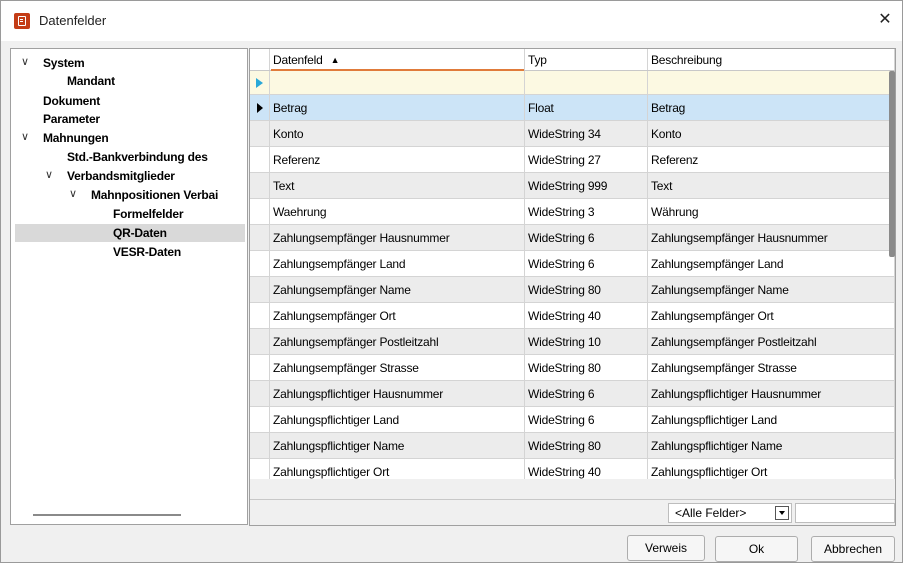 This screenshot has height=563, width=903. I want to click on cell-beschreibung: Zahlungsempfänger Land, so click(771, 263).